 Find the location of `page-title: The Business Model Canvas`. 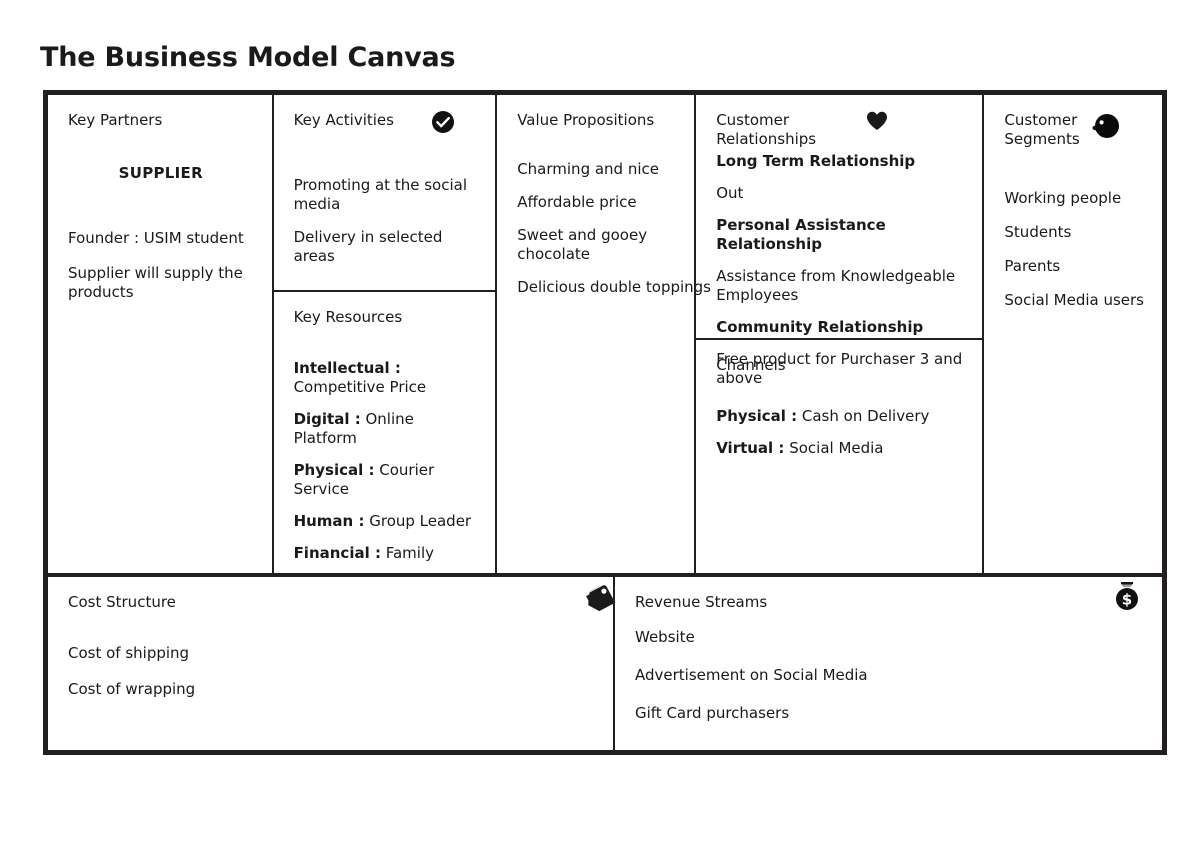

page-title: The Business Model Canvas is located at coordinates (248, 57).